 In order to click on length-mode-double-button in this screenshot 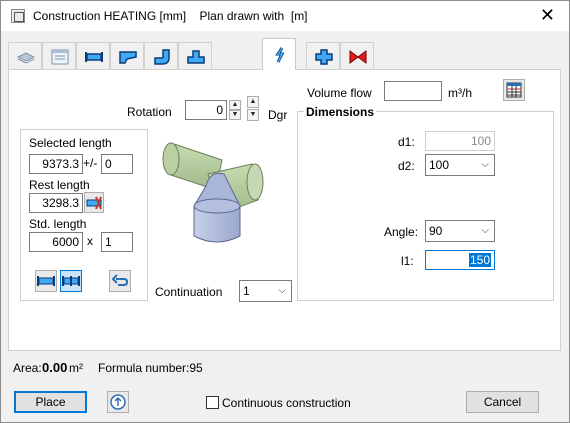, I will do `click(71, 281)`.